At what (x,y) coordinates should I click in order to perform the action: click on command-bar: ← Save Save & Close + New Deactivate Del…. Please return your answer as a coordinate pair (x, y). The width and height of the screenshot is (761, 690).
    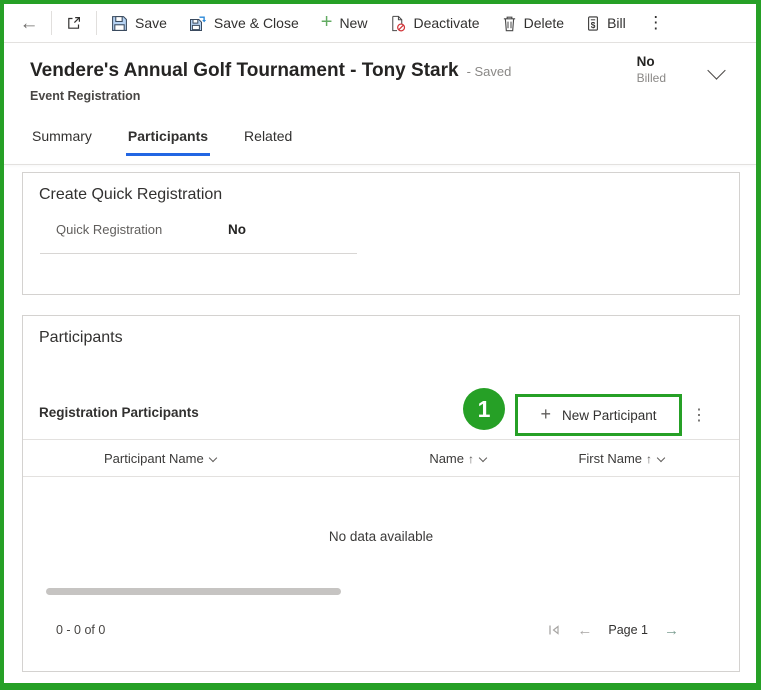
    Looking at the image, I should click on (380, 23).